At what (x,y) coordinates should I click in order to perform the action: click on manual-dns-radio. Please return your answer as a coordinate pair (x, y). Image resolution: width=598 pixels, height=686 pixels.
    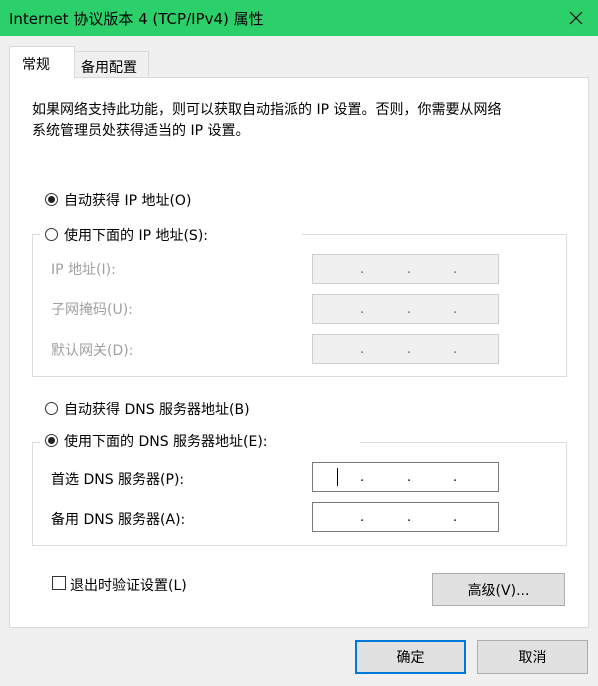
    Looking at the image, I should click on (51, 440).